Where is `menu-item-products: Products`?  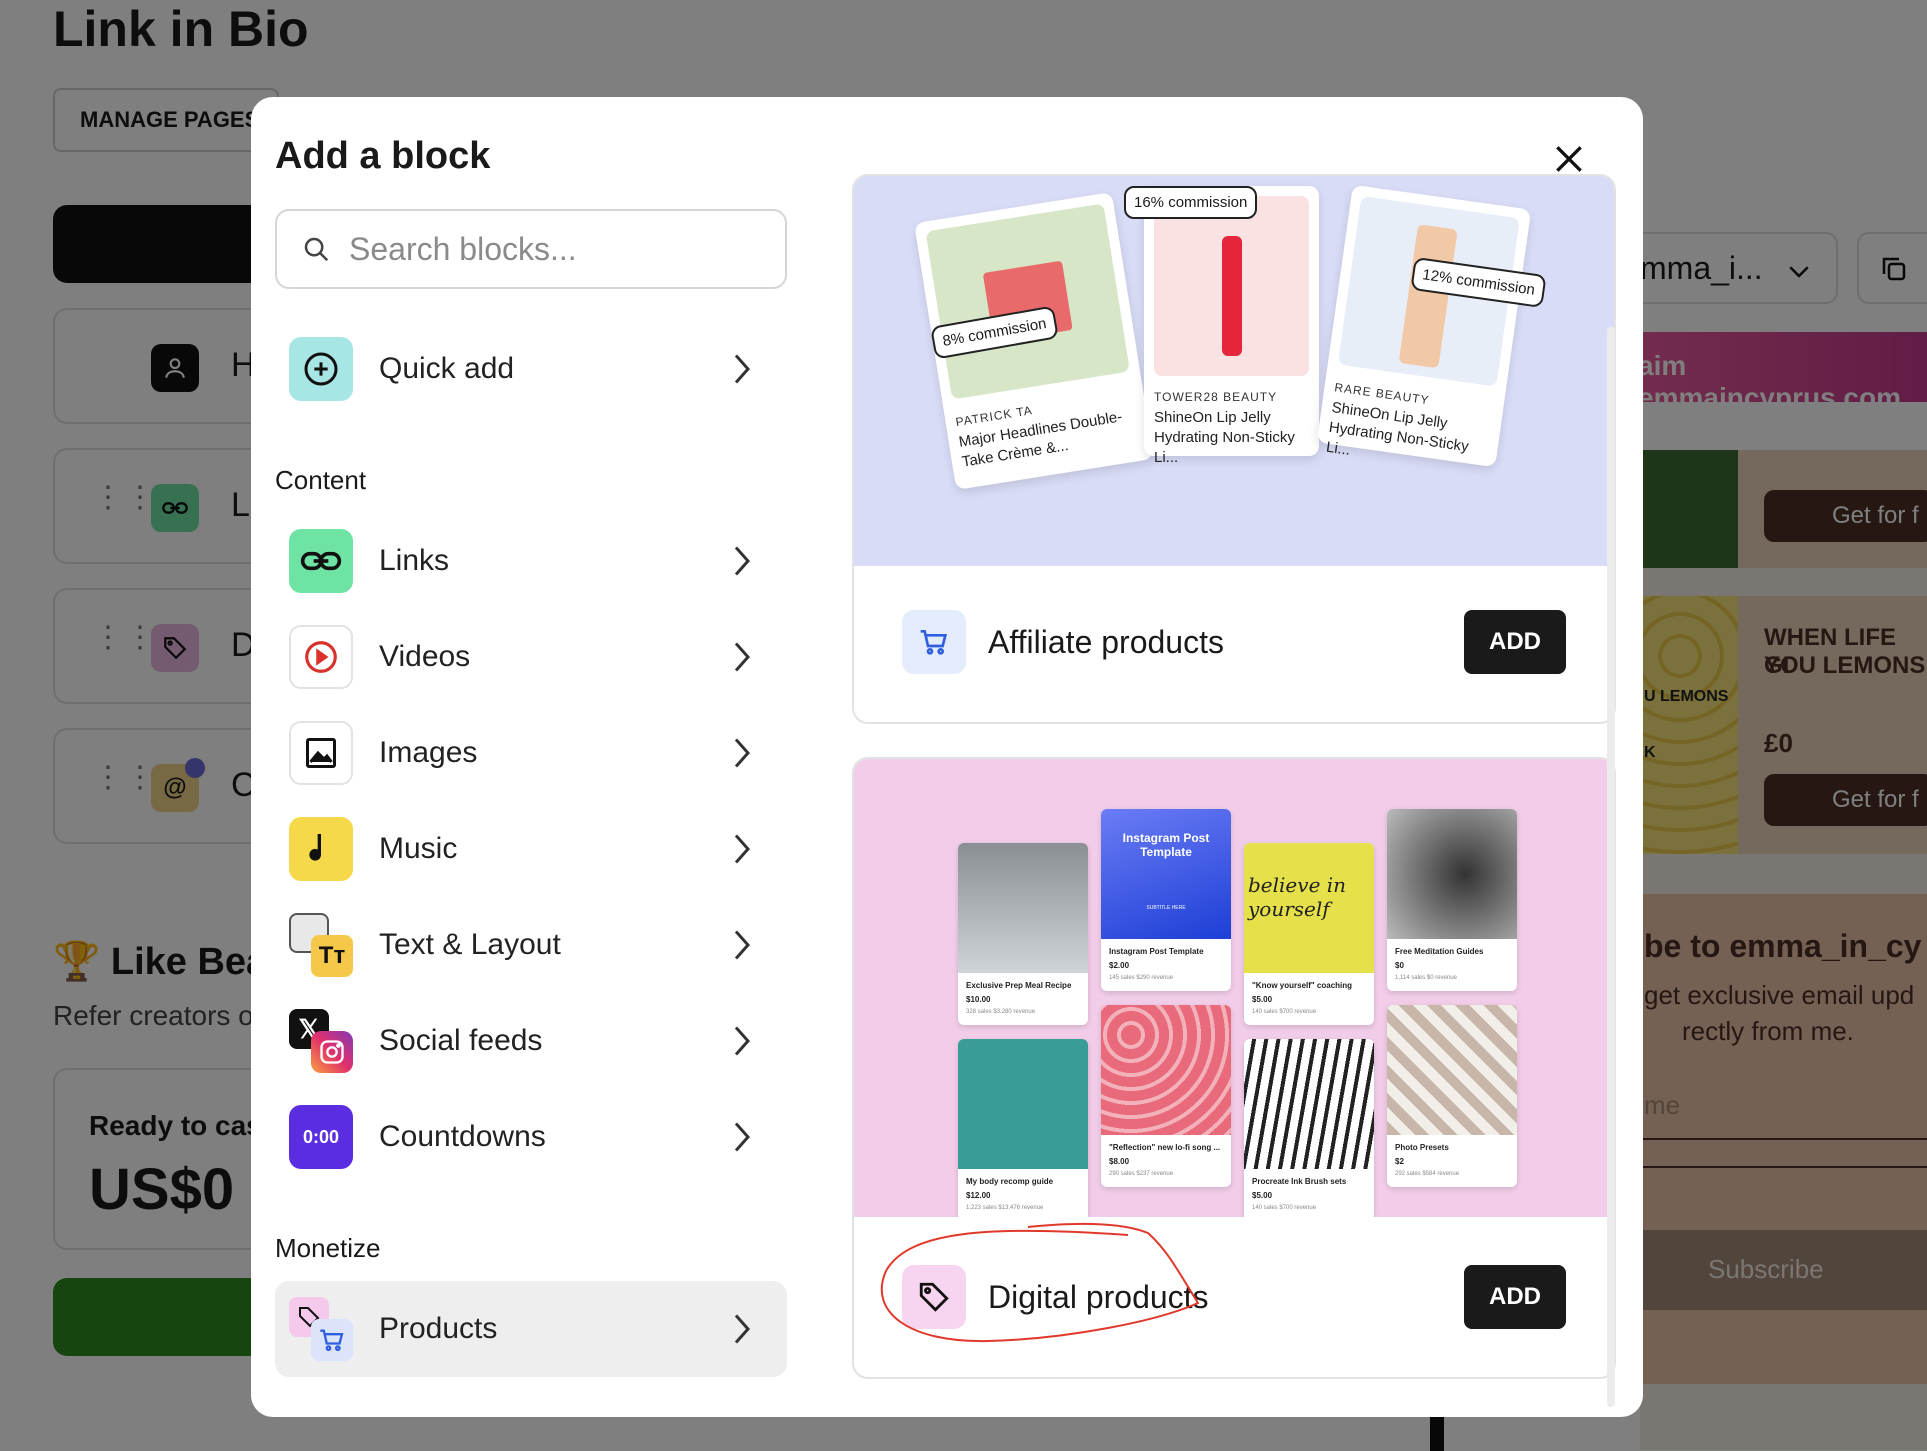 menu-item-products: Products is located at coordinates (531, 1329).